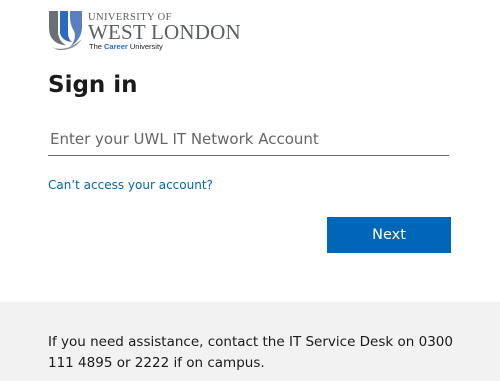 This screenshot has width=500, height=381. I want to click on next-button: Next, so click(389, 235).